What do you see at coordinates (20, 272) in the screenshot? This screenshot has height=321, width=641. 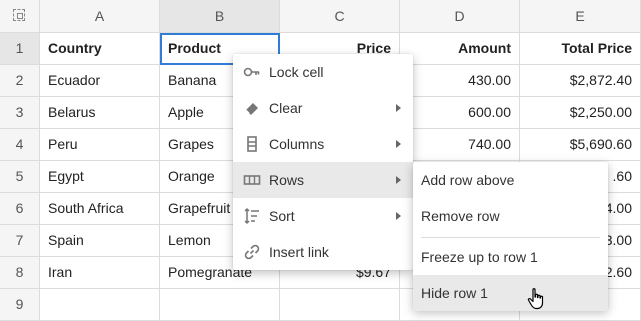 I see `row-header: 8` at bounding box center [20, 272].